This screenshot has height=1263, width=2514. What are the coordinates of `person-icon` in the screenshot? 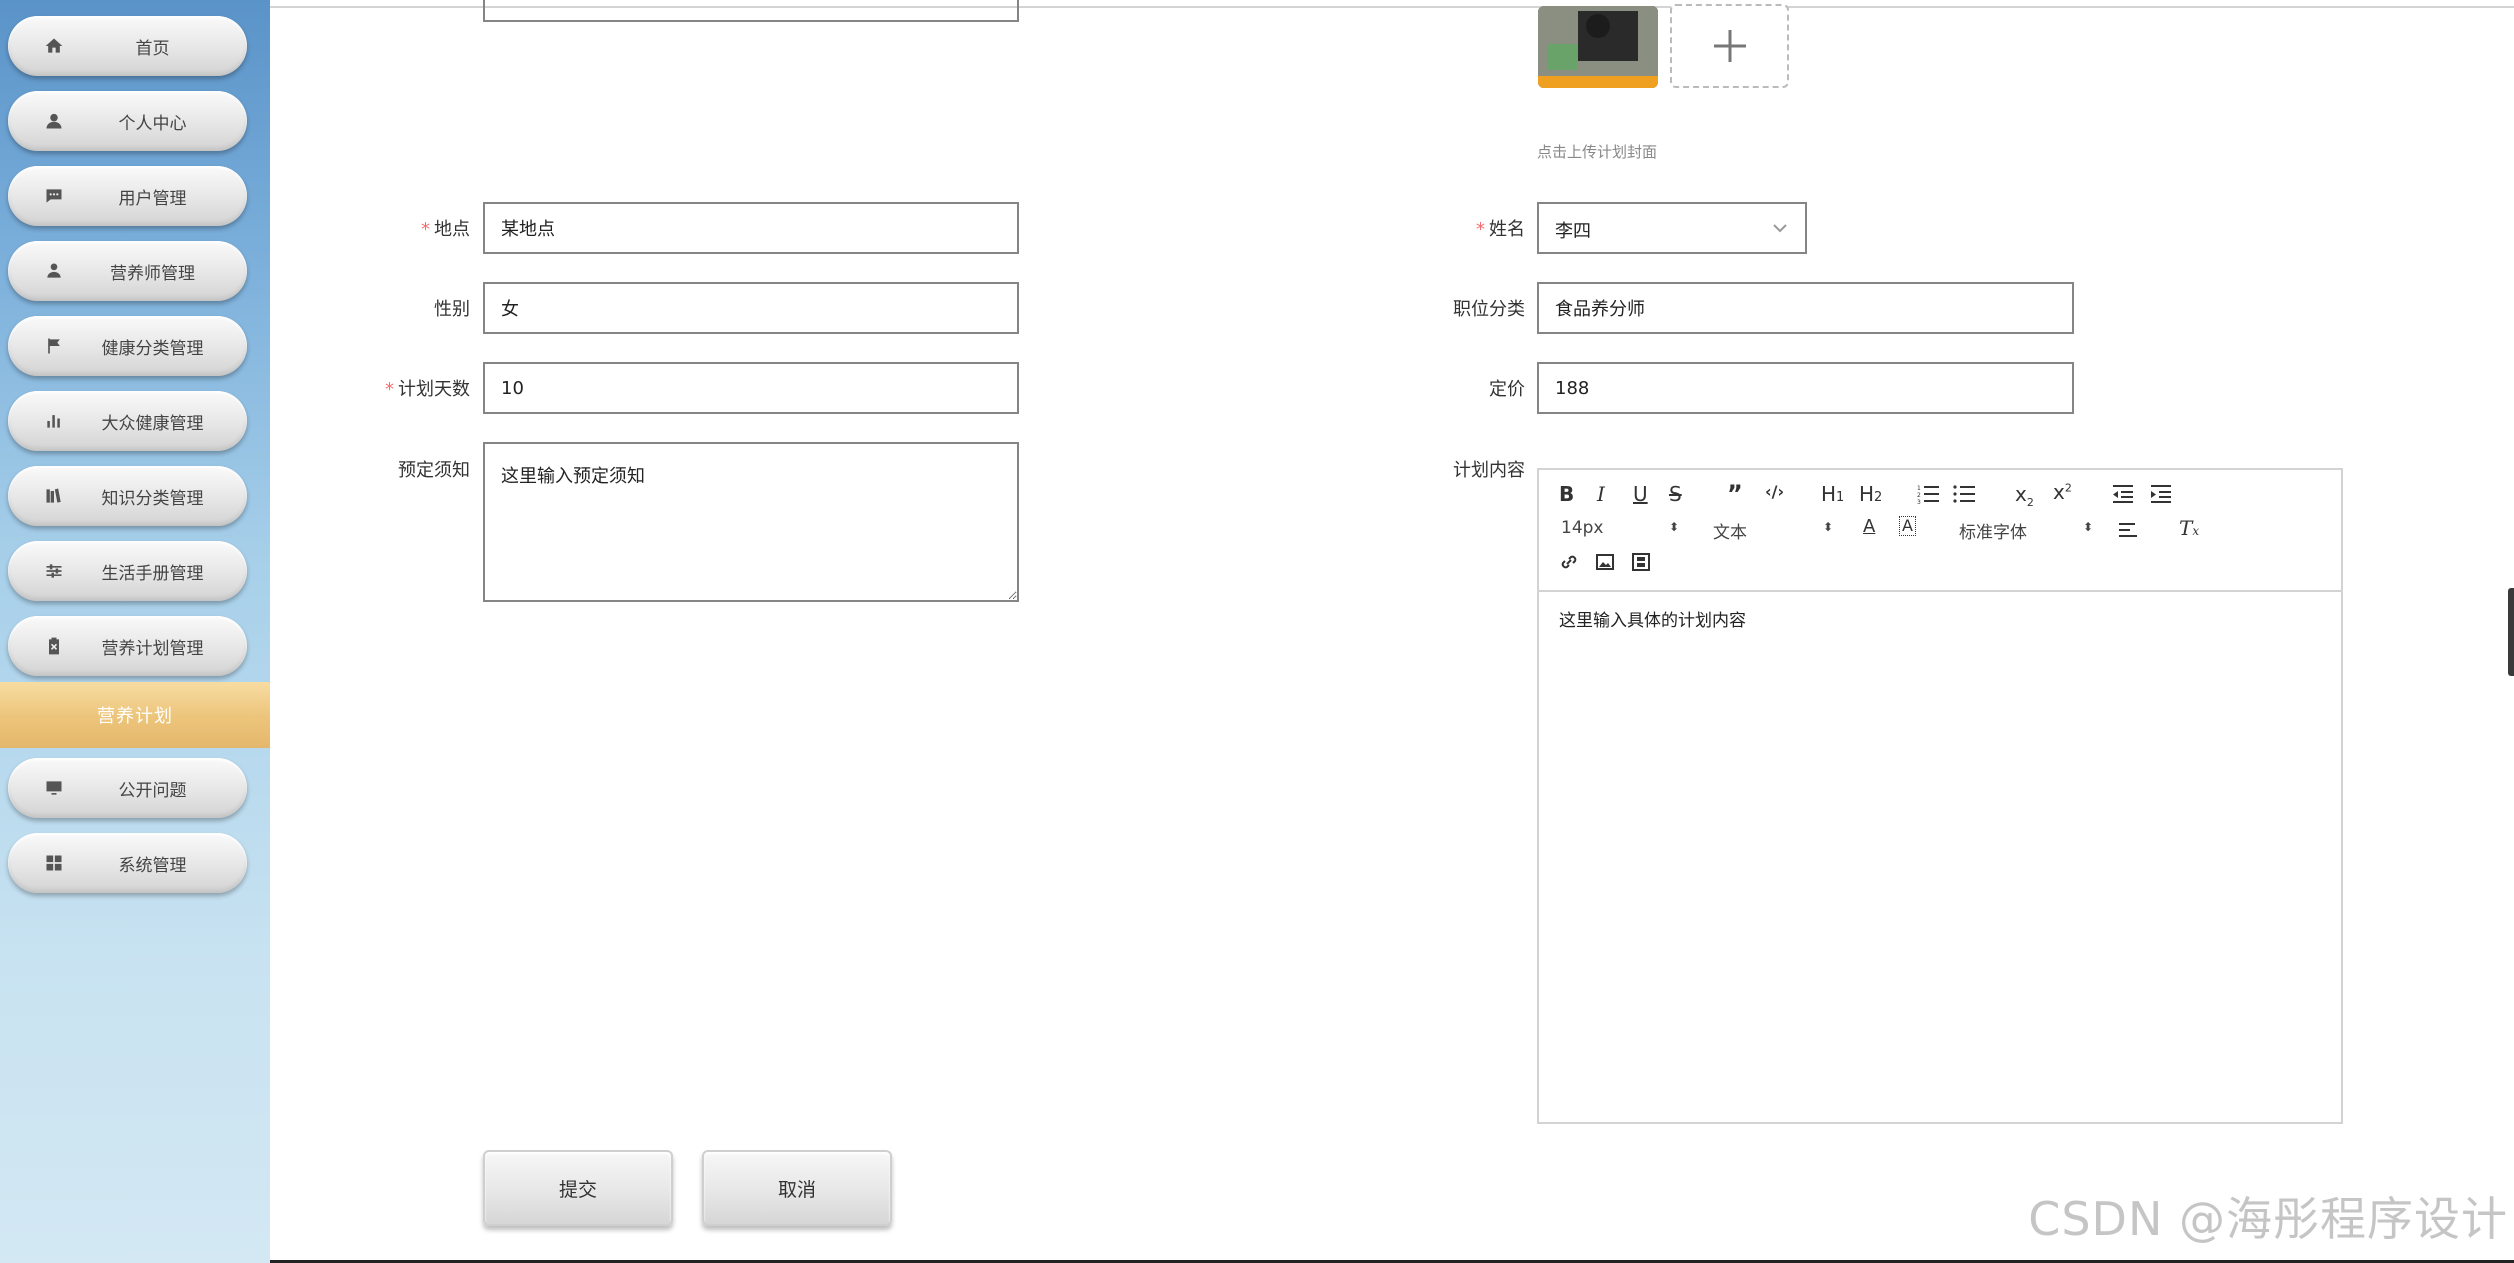 It's located at (54, 271).